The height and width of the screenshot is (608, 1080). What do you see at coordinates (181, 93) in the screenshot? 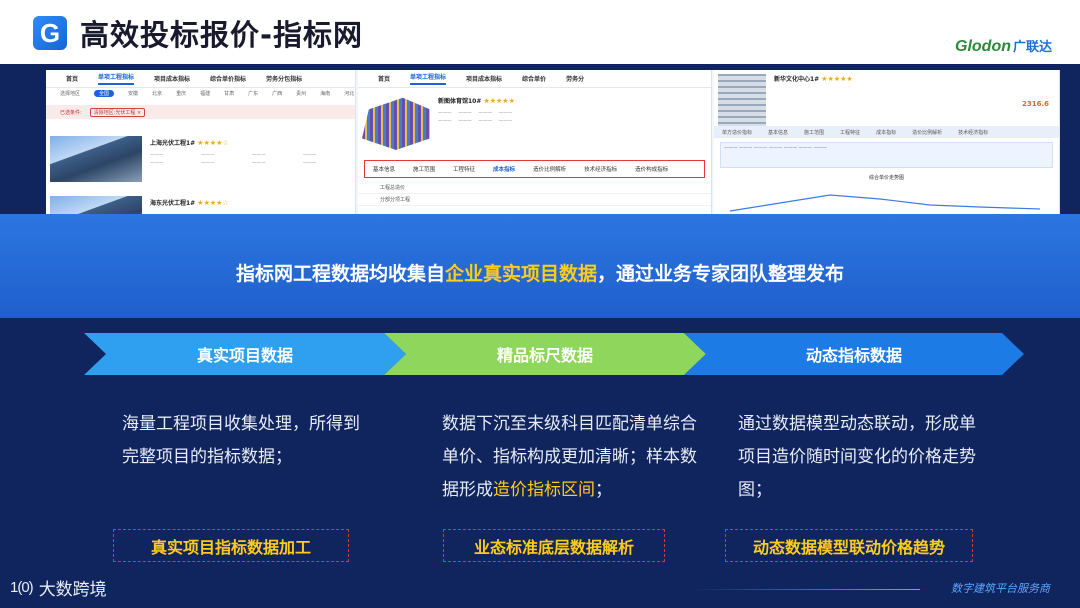
I see `region-item: 重庆` at bounding box center [181, 93].